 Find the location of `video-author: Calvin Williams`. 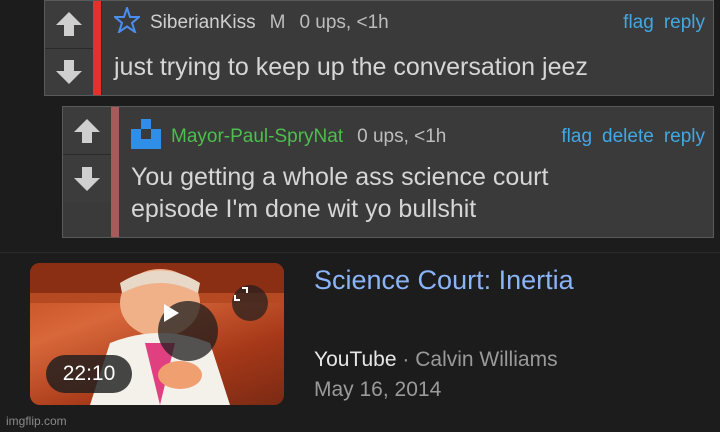

video-author: Calvin Williams is located at coordinates (486, 359).